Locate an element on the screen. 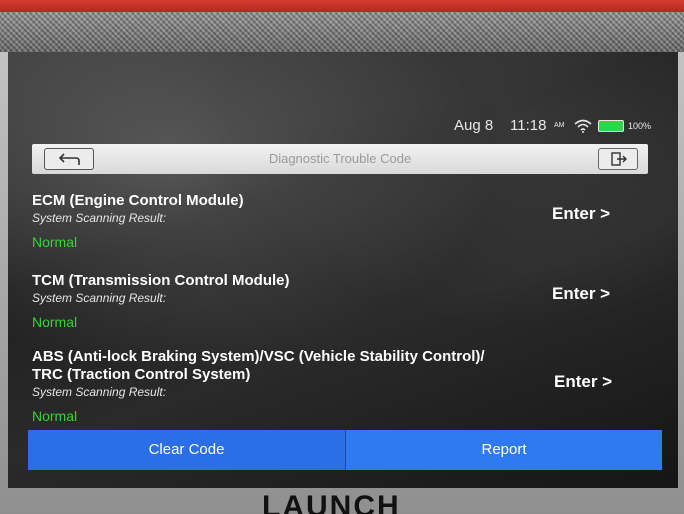 The image size is (684, 514). action-bar: Clear Code Report is located at coordinates (345, 450).